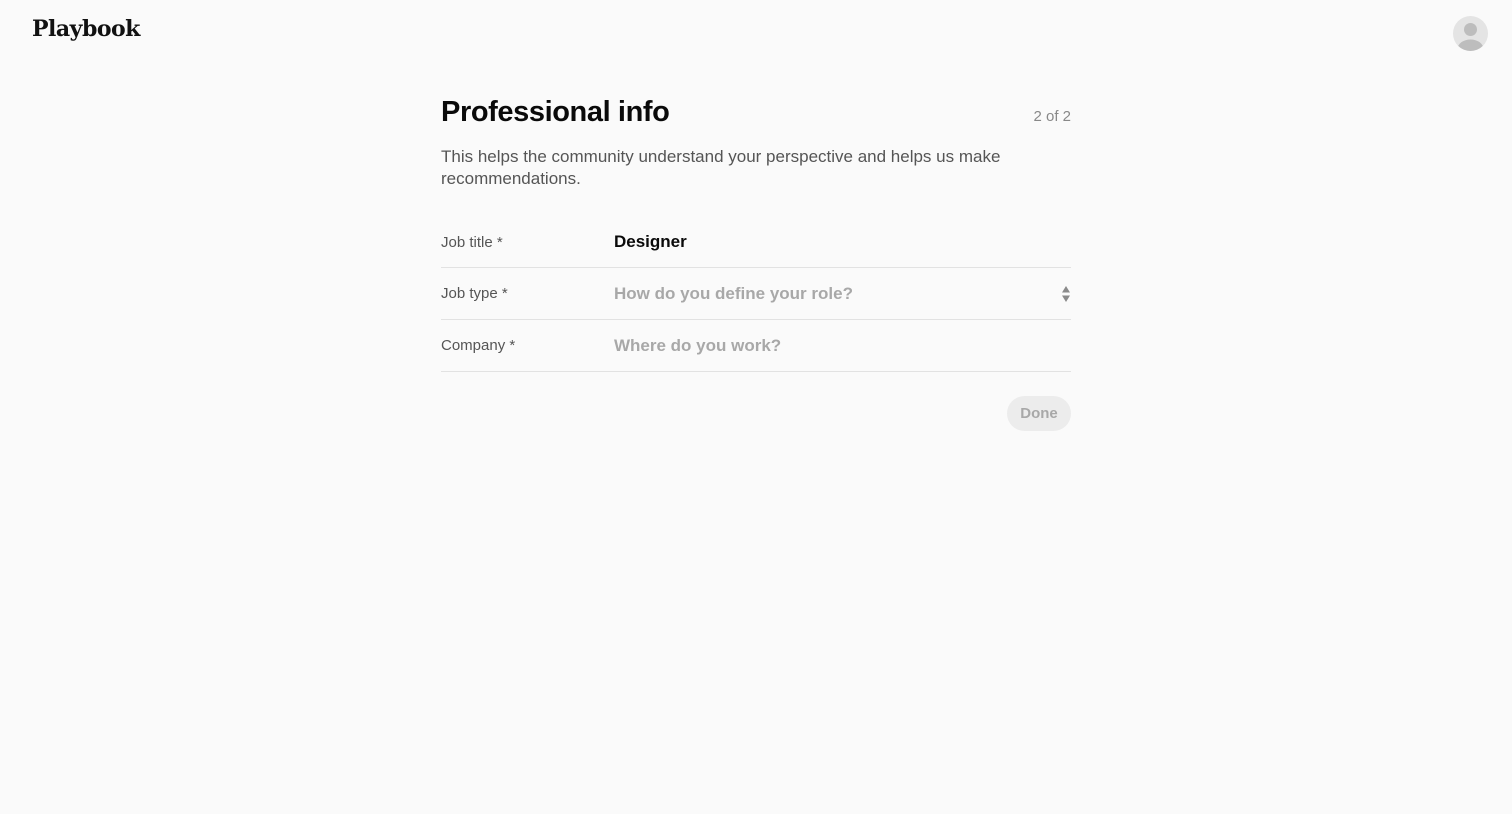 The width and height of the screenshot is (1512, 814). Describe the element at coordinates (842, 294) in the screenshot. I see `job-type-select: How do you define your role?` at that location.